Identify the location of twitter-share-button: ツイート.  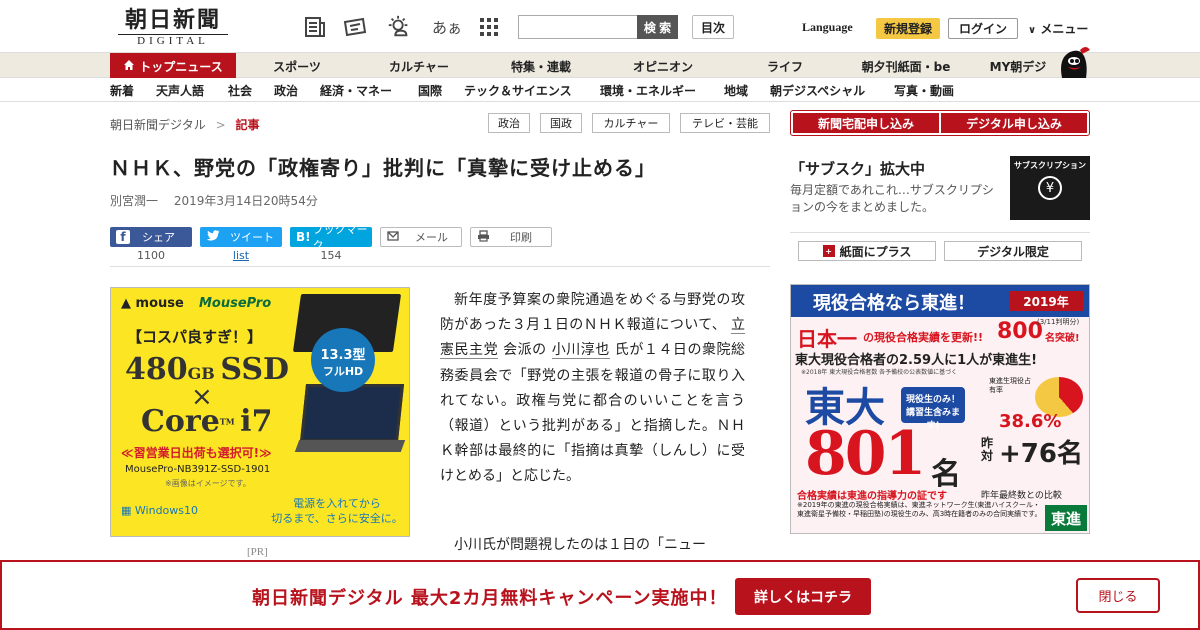
(241, 237).